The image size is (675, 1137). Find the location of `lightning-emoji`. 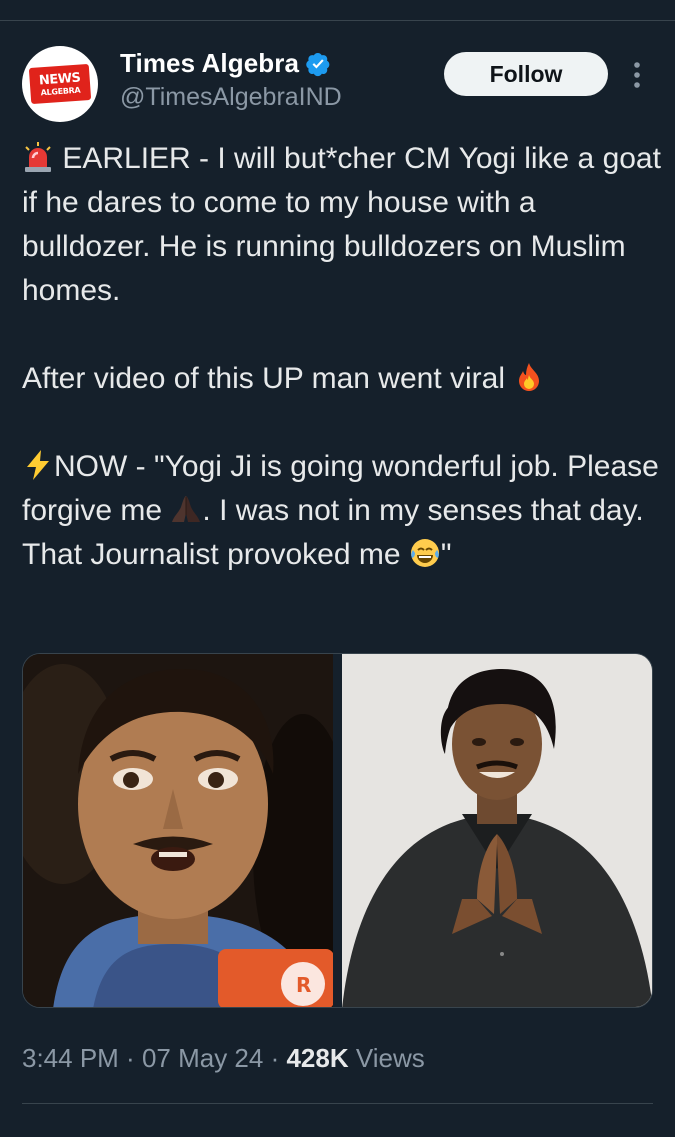

lightning-emoji is located at coordinates (38, 465).